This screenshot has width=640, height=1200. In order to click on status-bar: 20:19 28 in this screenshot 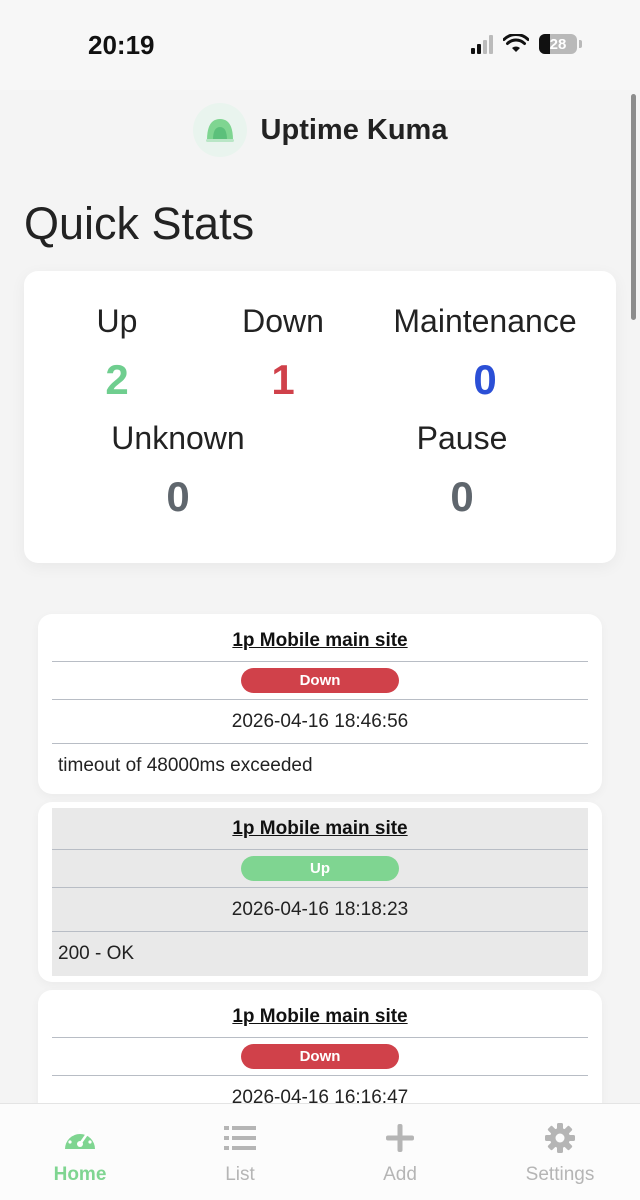, I will do `click(320, 45)`.